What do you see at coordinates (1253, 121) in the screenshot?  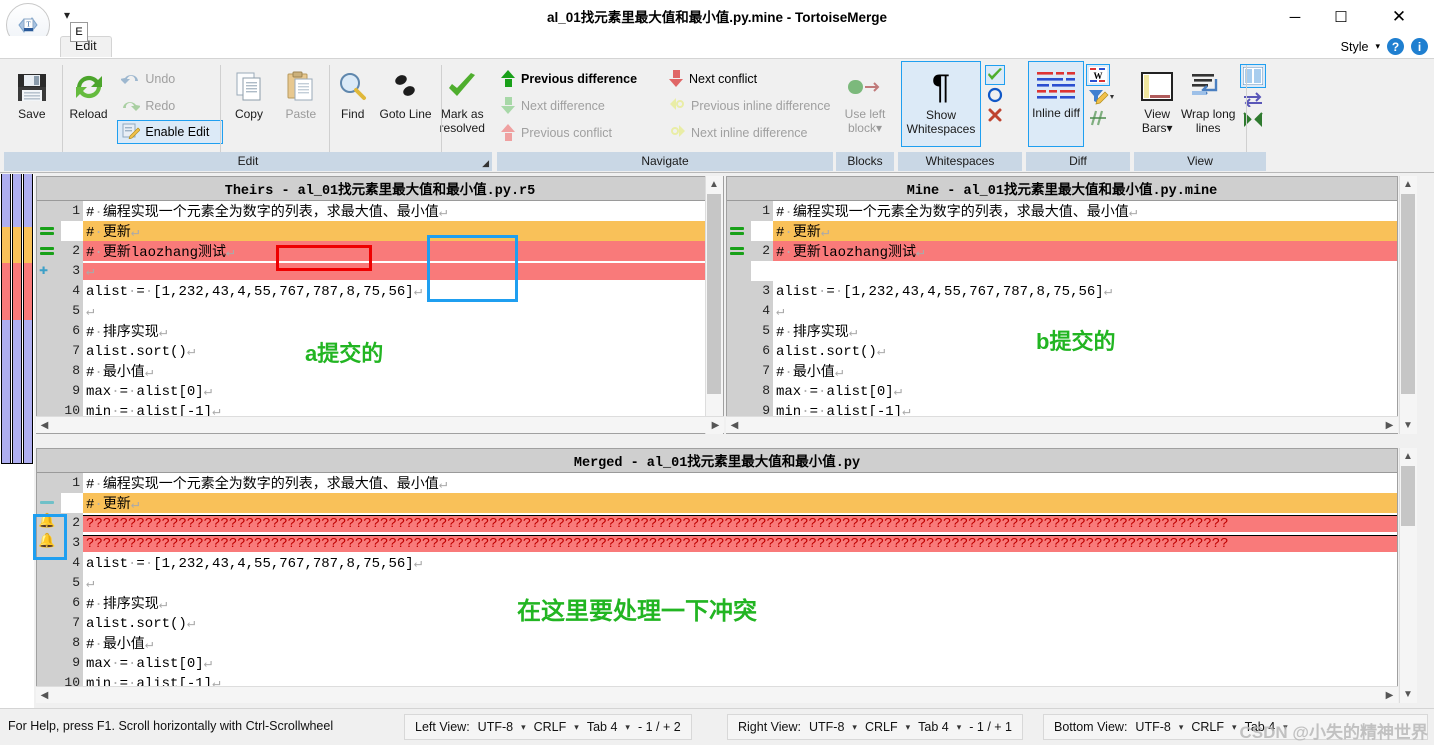 I see `collapse-view-icon` at bounding box center [1253, 121].